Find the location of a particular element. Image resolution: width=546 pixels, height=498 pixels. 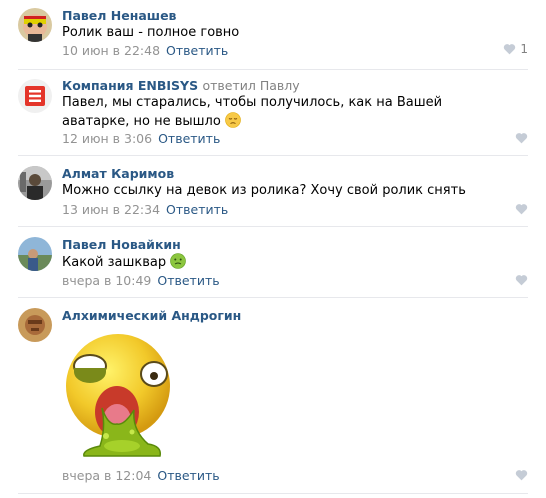

comment-text: Ролик ваш - полное говно is located at coordinates (151, 32).